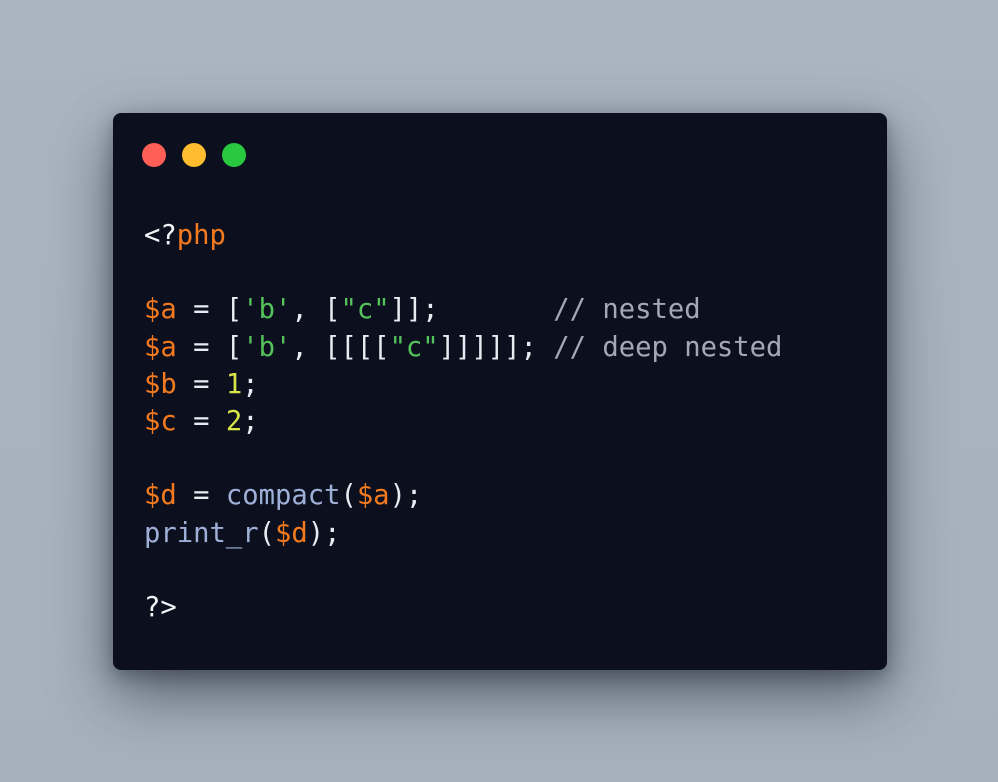 The width and height of the screenshot is (998, 782). I want to click on code-line: $b = 1;, so click(463, 384).